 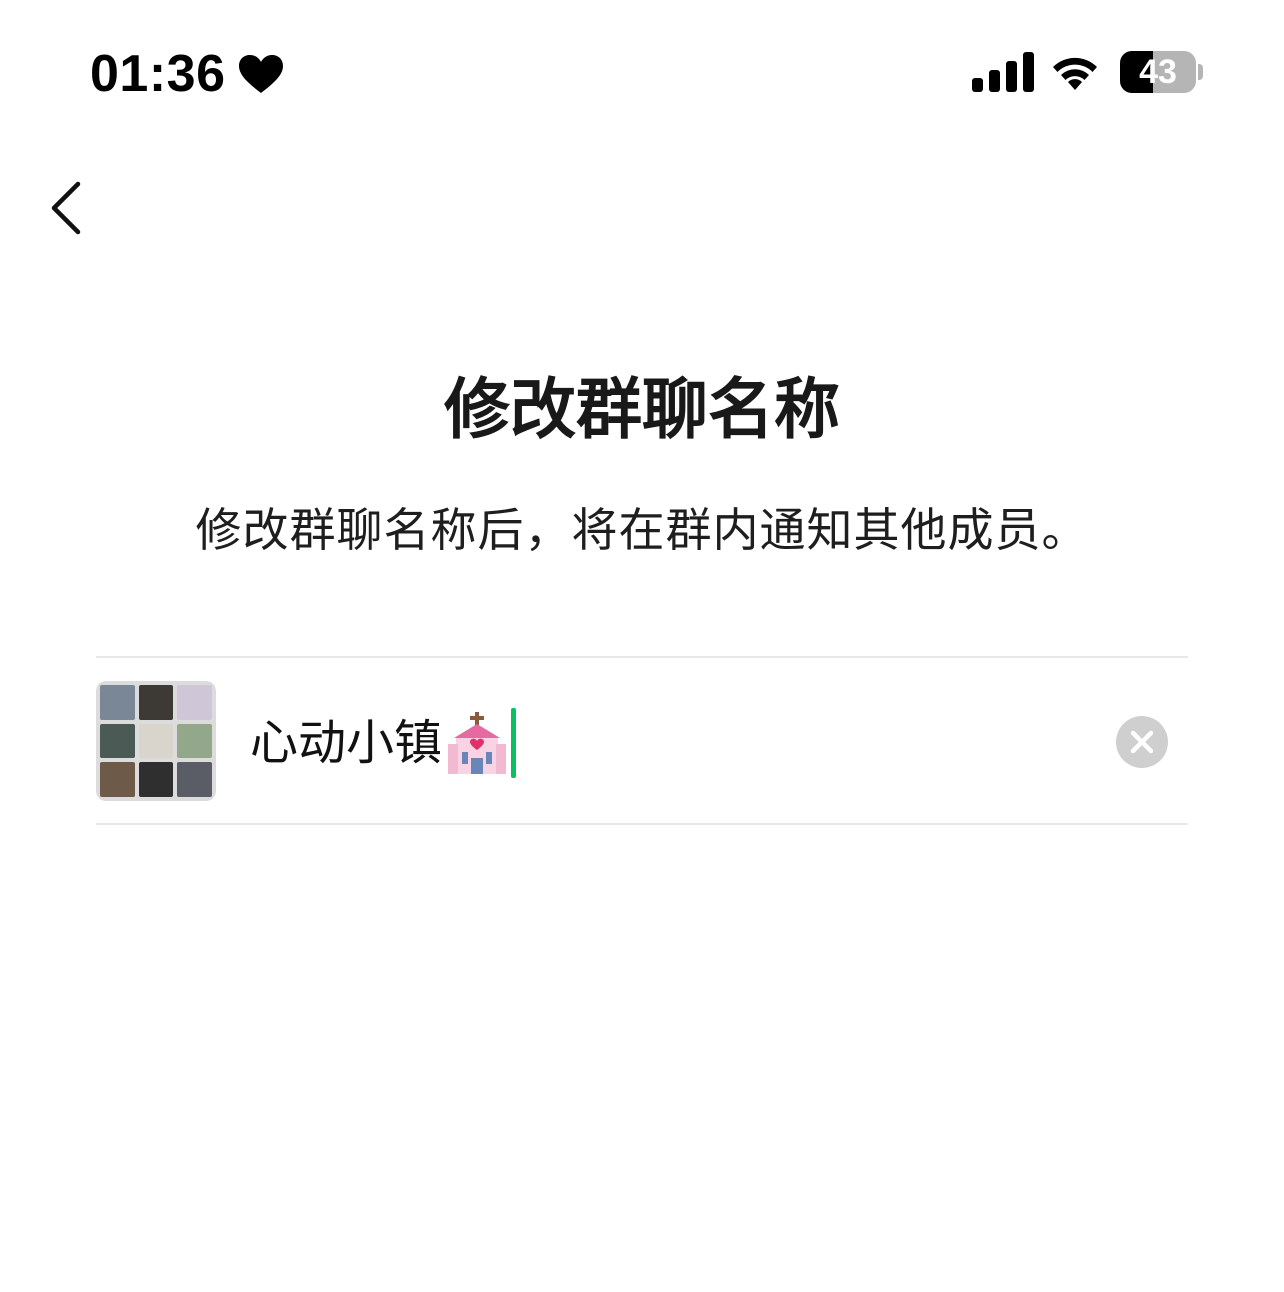 What do you see at coordinates (642, 657) in the screenshot?
I see `divider-top` at bounding box center [642, 657].